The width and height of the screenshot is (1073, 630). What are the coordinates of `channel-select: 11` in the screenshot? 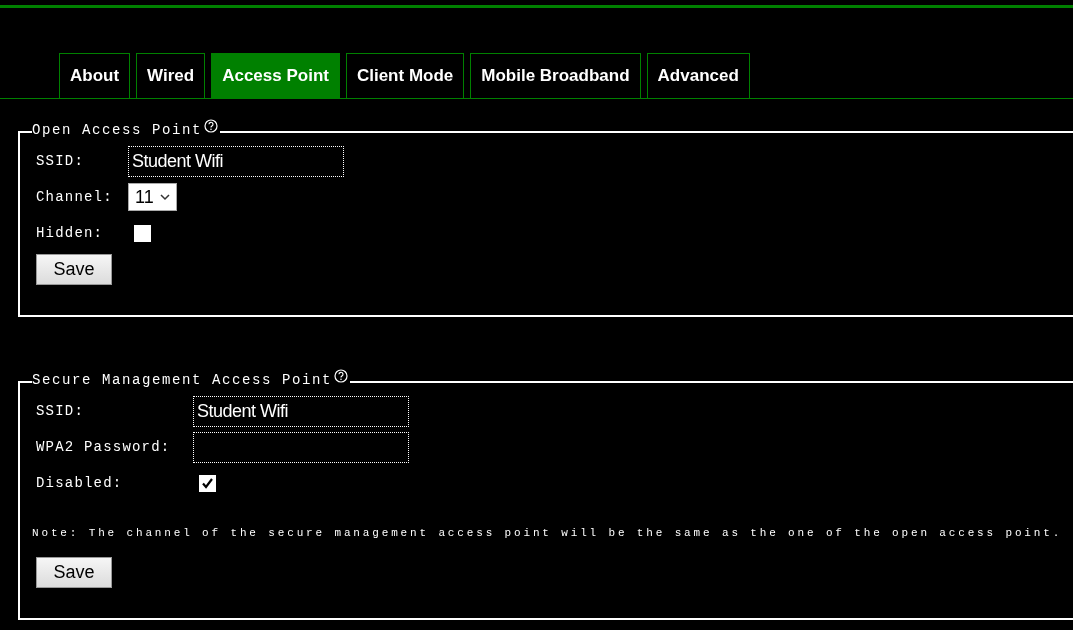 It's located at (152, 197).